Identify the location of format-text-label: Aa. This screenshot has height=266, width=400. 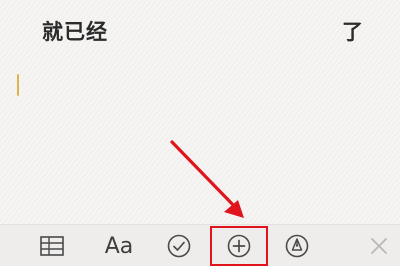
(119, 246).